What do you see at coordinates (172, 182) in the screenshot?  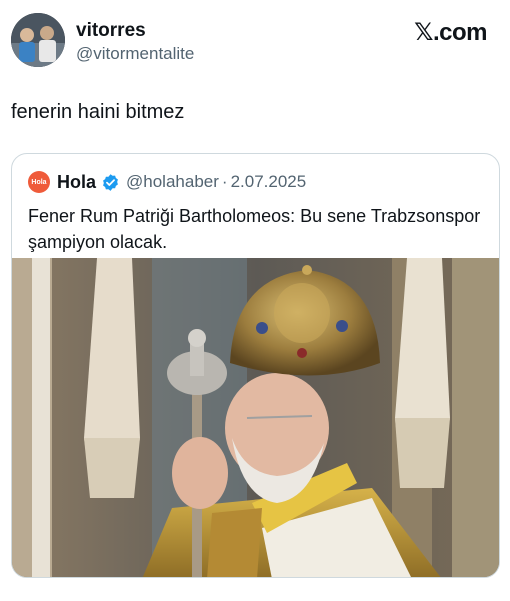 I see `quoted-handle: @holahaber` at bounding box center [172, 182].